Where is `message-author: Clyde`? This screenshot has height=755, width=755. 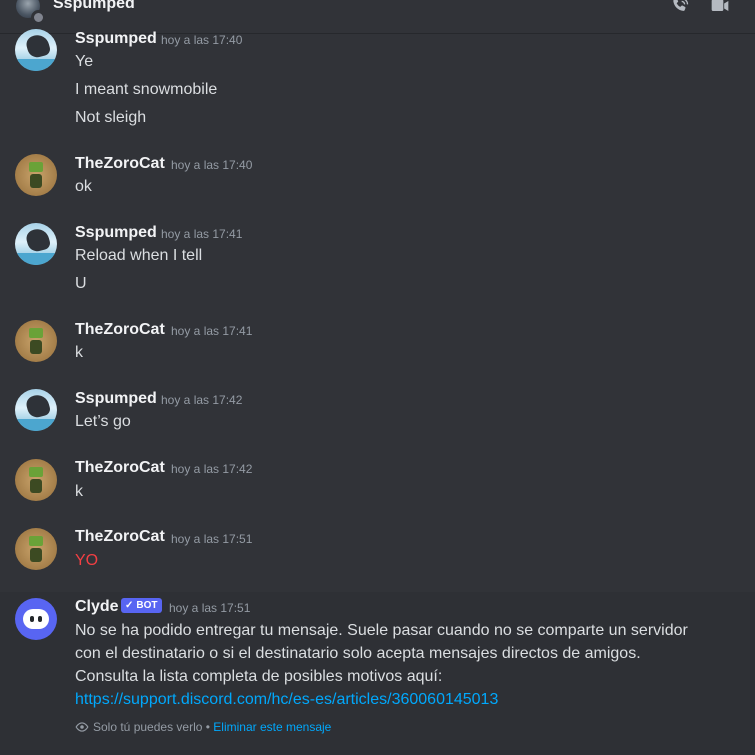 message-author: Clyde is located at coordinates (97, 607).